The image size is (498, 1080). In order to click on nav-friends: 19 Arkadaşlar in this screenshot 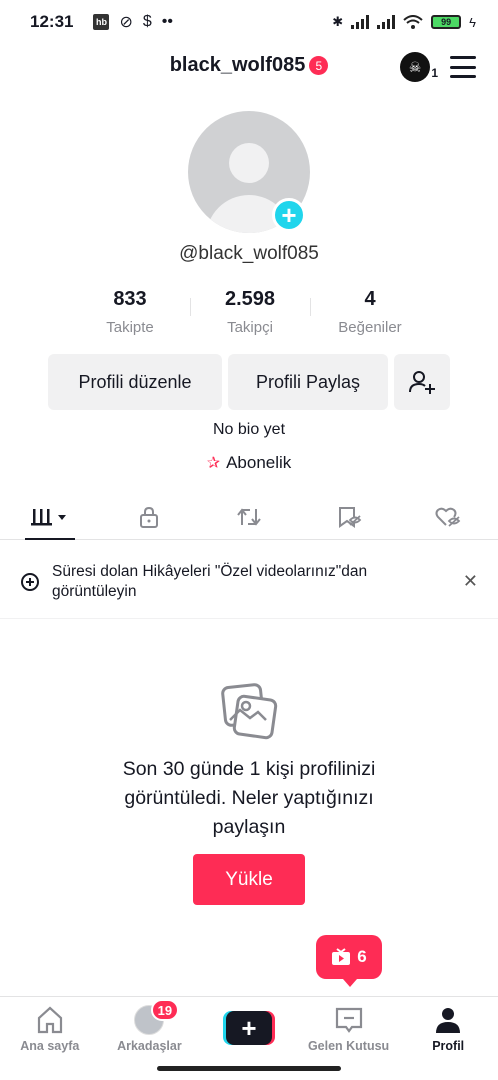, I will do `click(150, 1027)`.